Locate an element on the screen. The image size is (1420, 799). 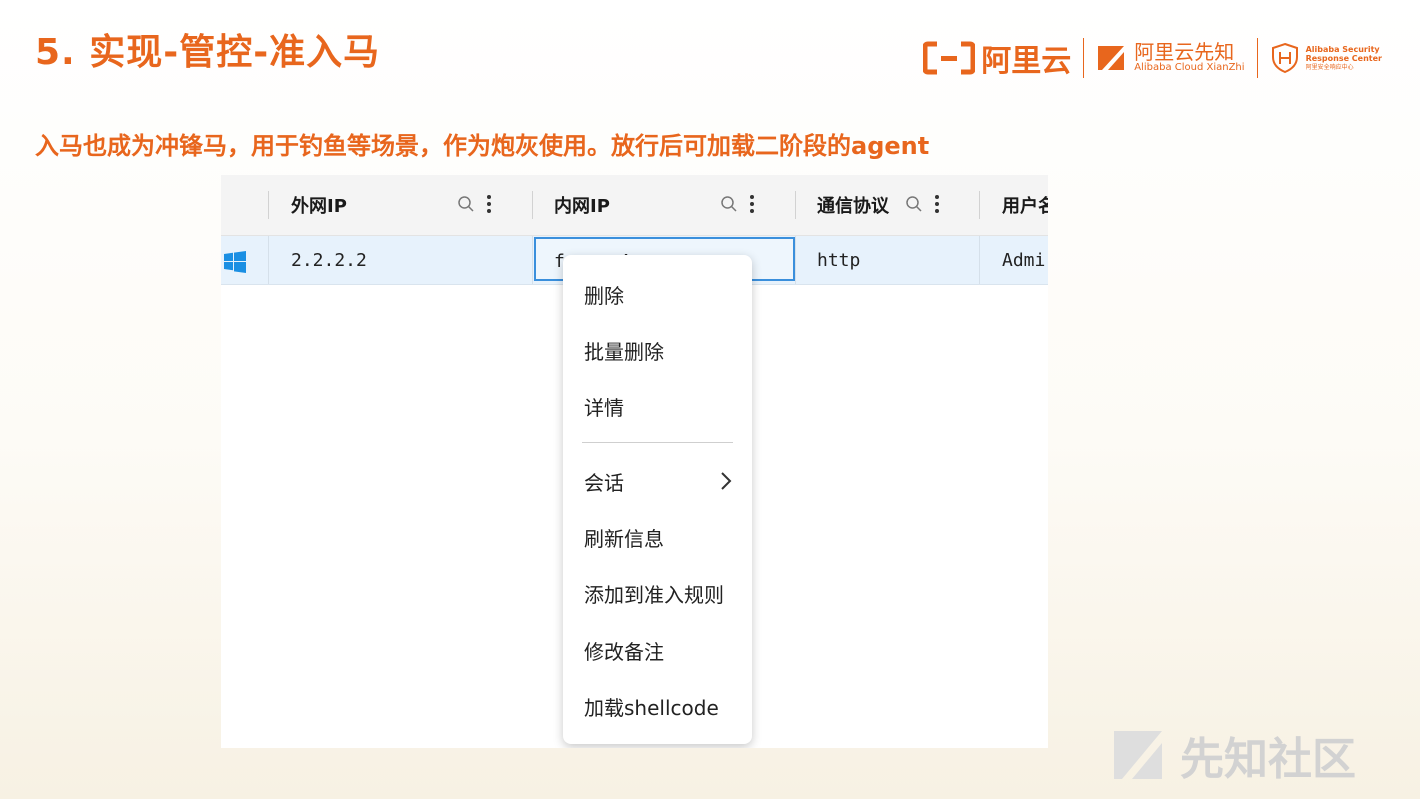
watermark-text: 先知社区 is located at coordinates (1268, 759).